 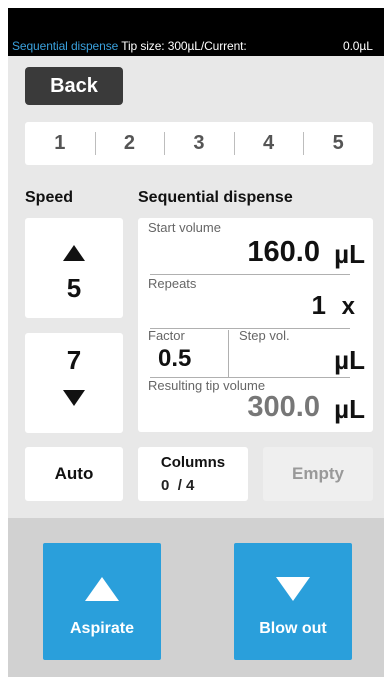 What do you see at coordinates (74, 398) in the screenshot?
I see `triangle-down-icon` at bounding box center [74, 398].